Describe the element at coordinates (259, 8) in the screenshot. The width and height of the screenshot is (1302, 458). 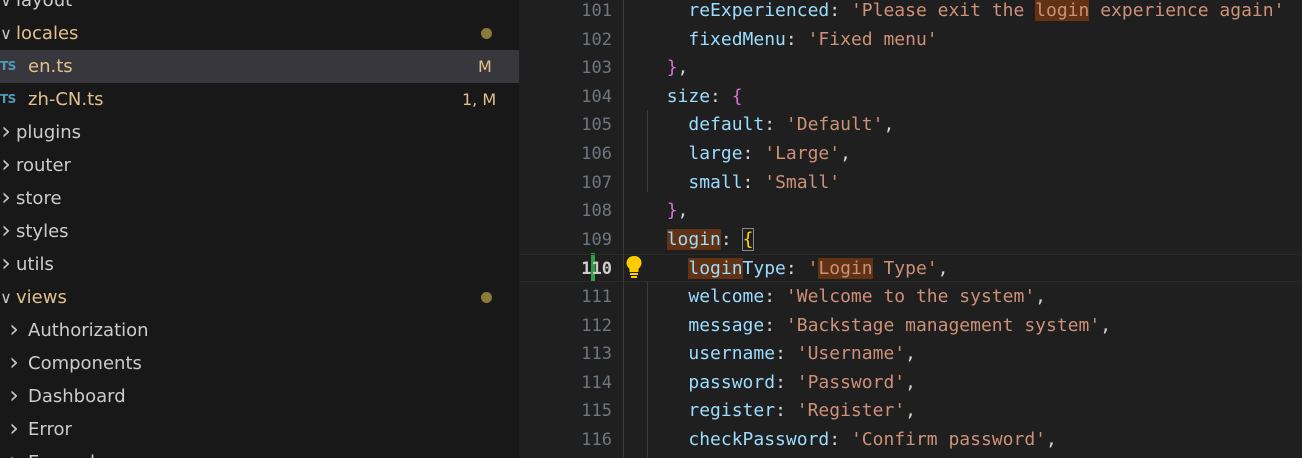
I see `explorer-item-layout: ∨ layout` at that location.